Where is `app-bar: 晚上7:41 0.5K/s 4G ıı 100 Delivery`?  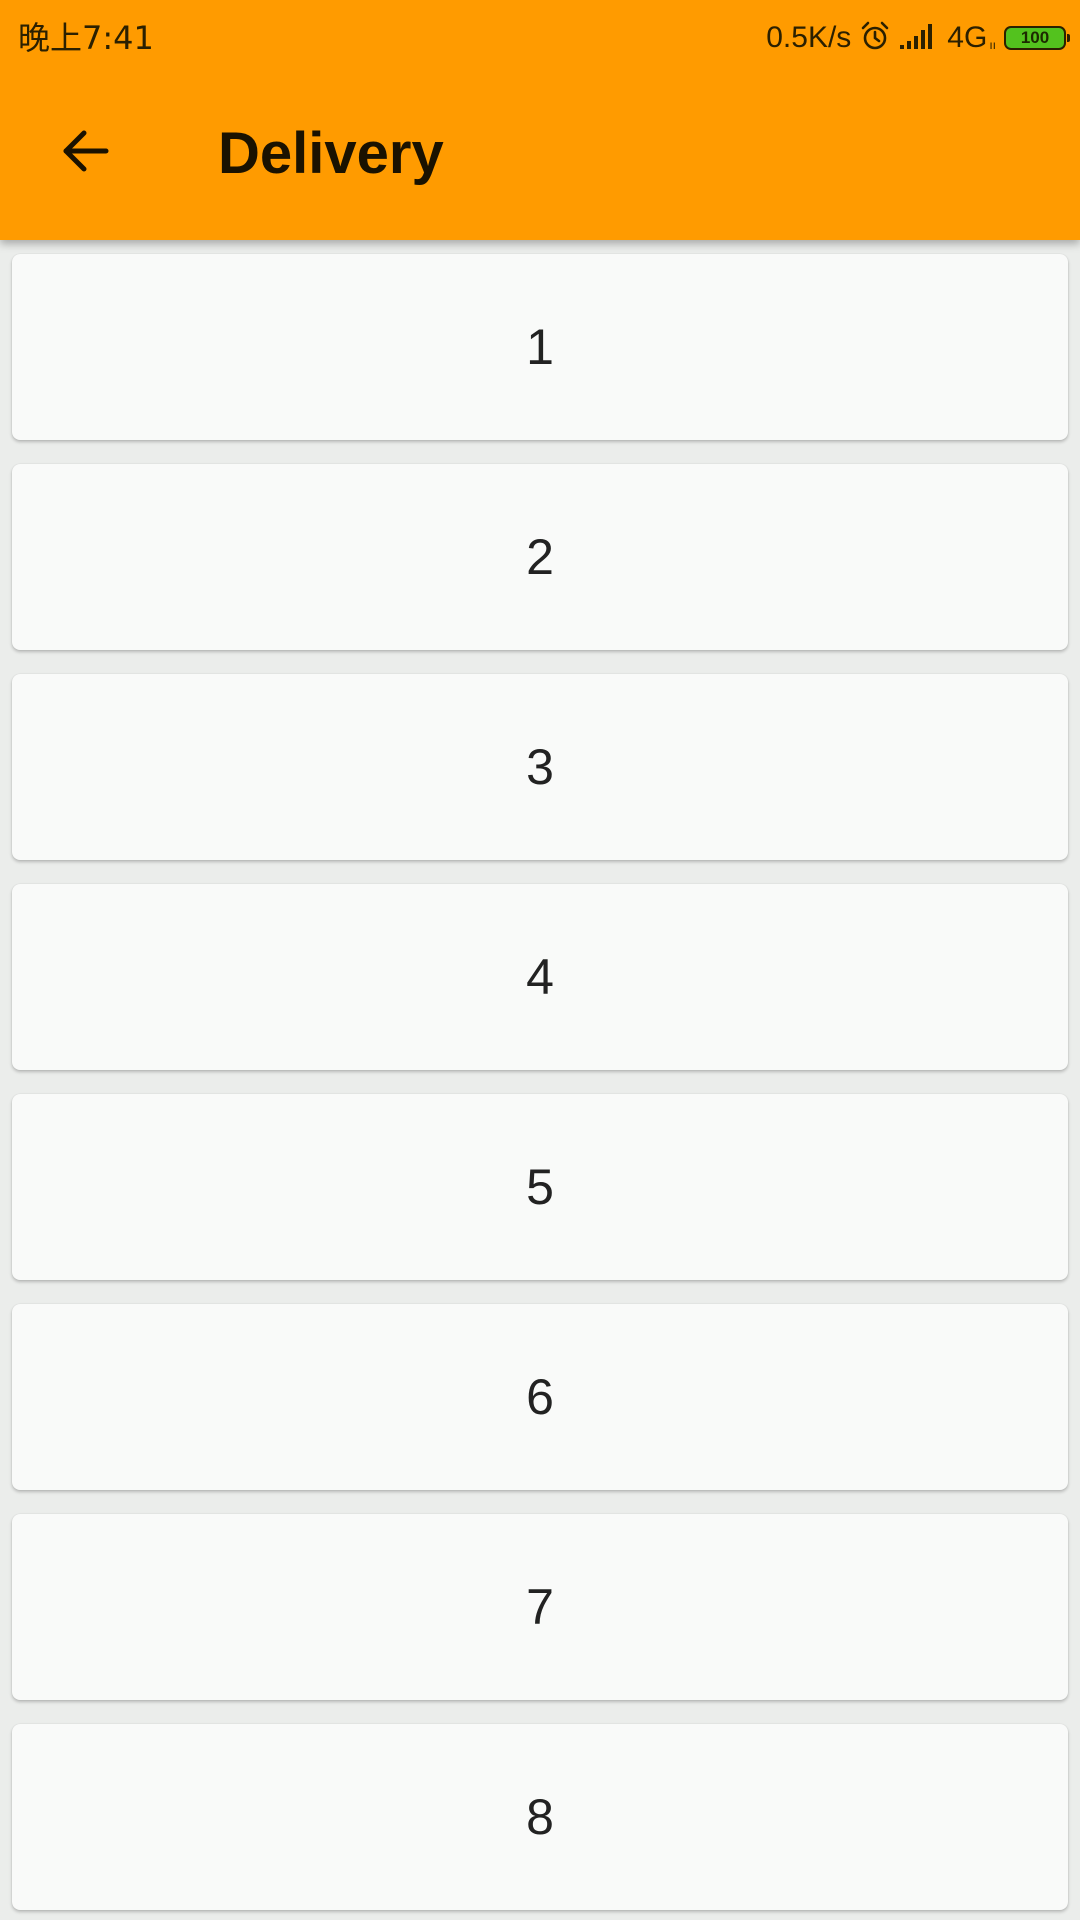 app-bar: 晚上7:41 0.5K/s 4G ıı 100 Delivery is located at coordinates (540, 120).